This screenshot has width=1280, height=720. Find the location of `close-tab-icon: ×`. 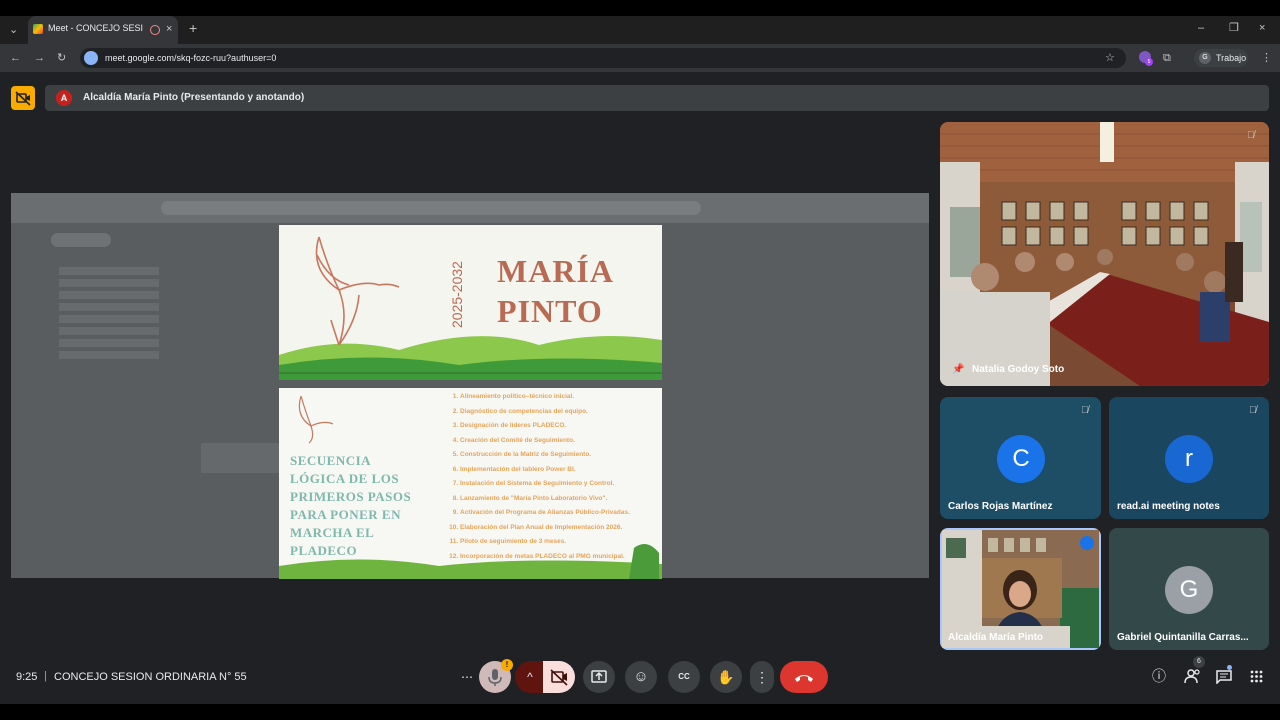

close-tab-icon: × is located at coordinates (169, 29).